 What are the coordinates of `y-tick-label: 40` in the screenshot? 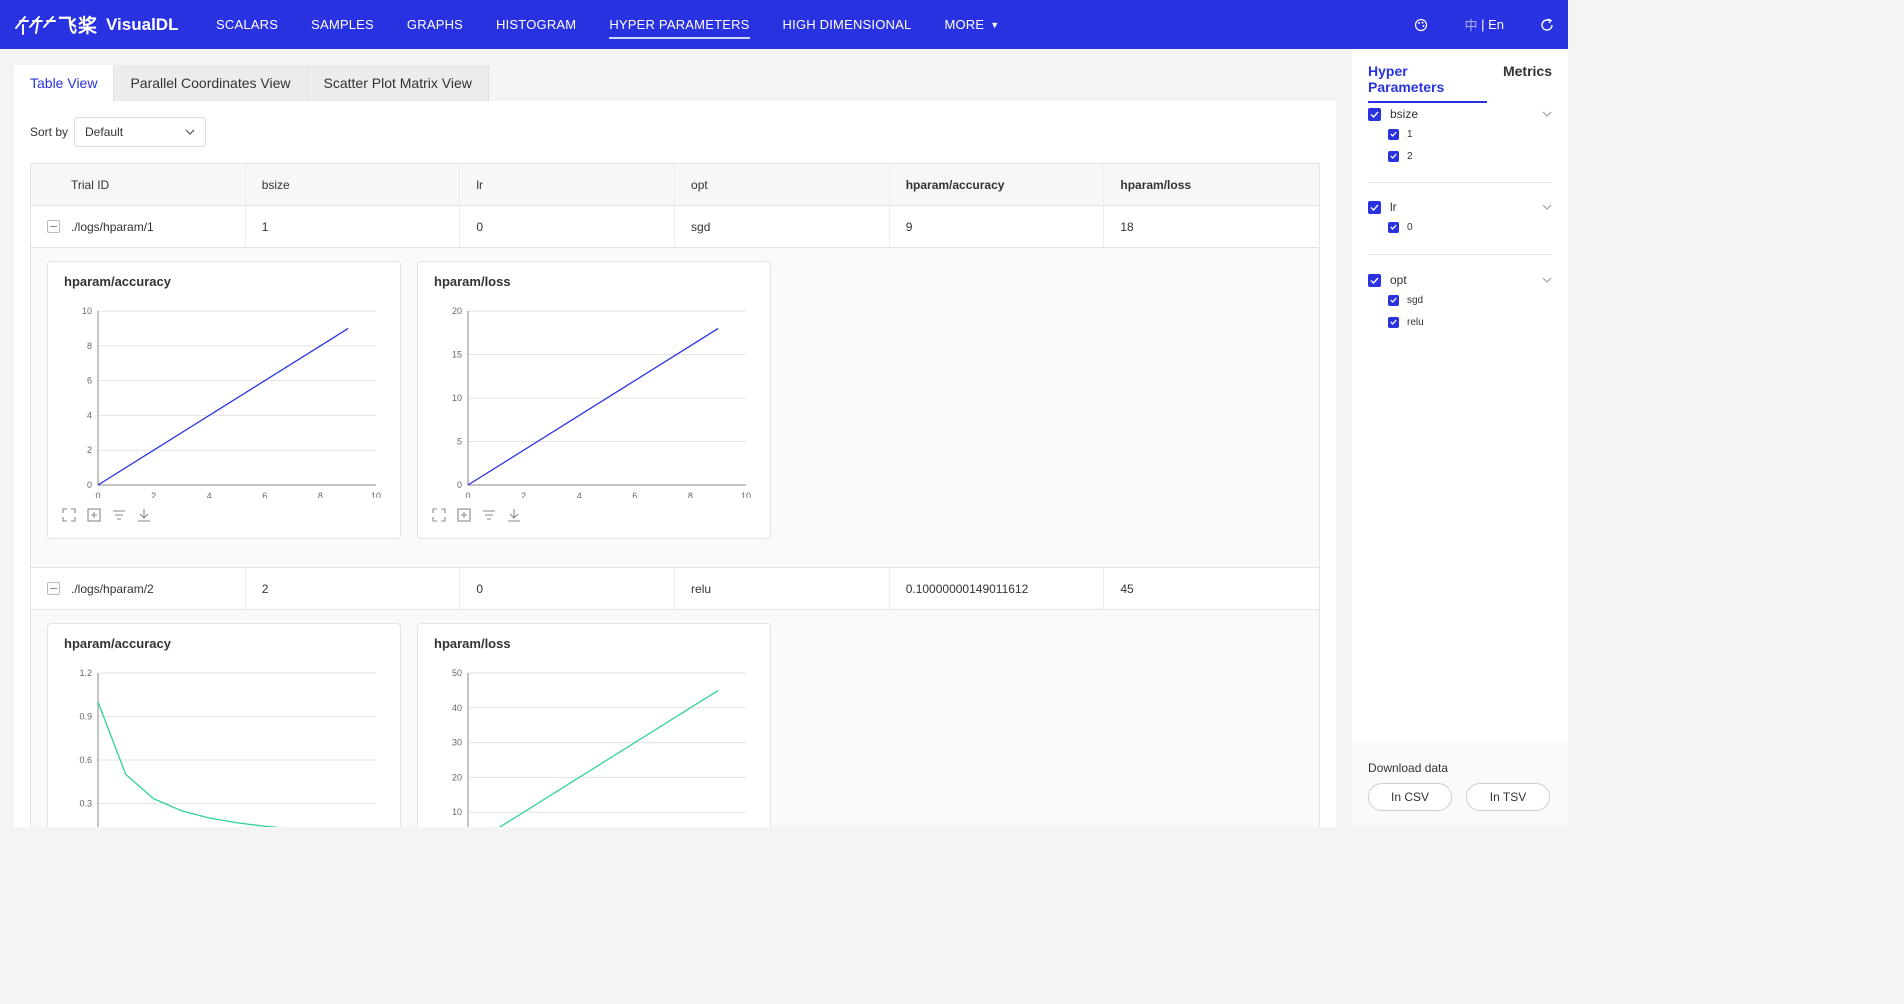 It's located at (457, 708).